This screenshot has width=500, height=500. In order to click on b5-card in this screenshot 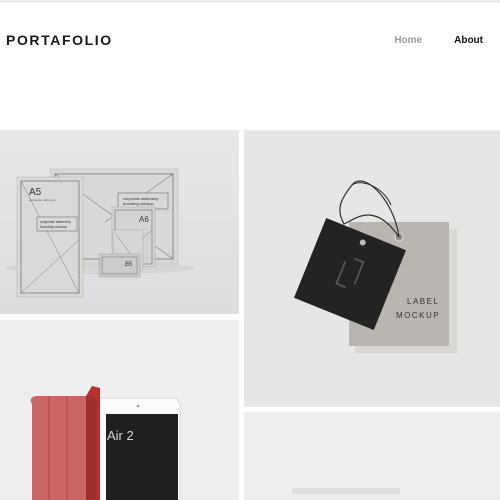, I will do `click(119, 265)`.